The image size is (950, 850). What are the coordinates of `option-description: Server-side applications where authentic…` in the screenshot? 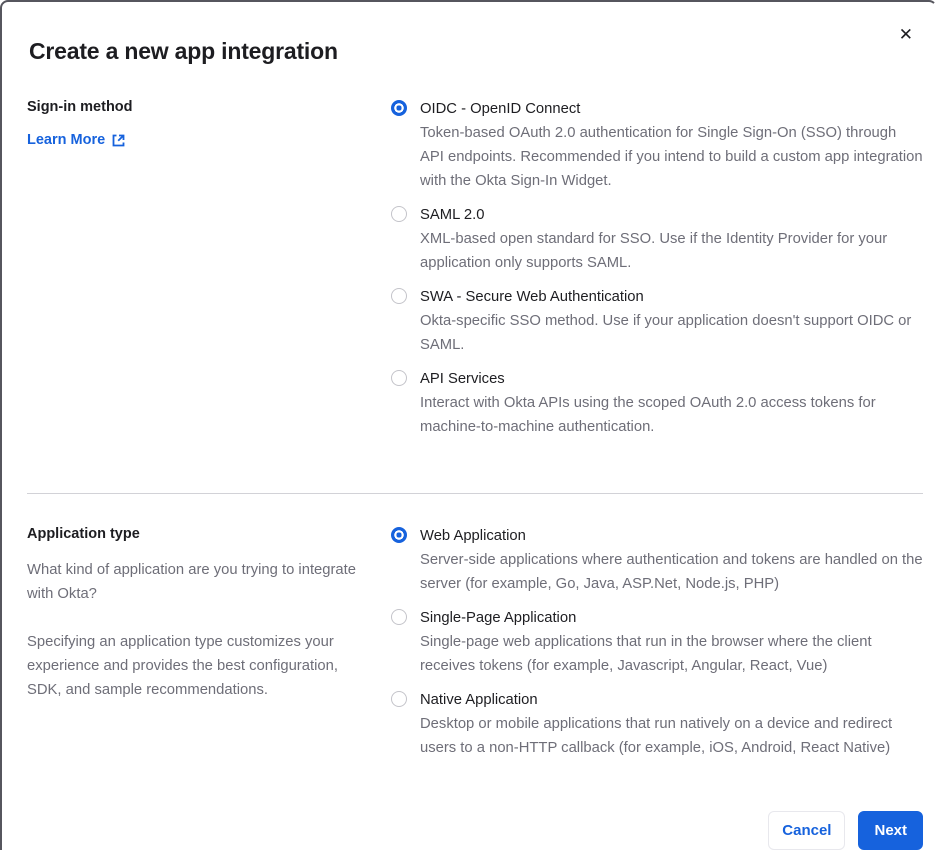 It's located at (671, 572).